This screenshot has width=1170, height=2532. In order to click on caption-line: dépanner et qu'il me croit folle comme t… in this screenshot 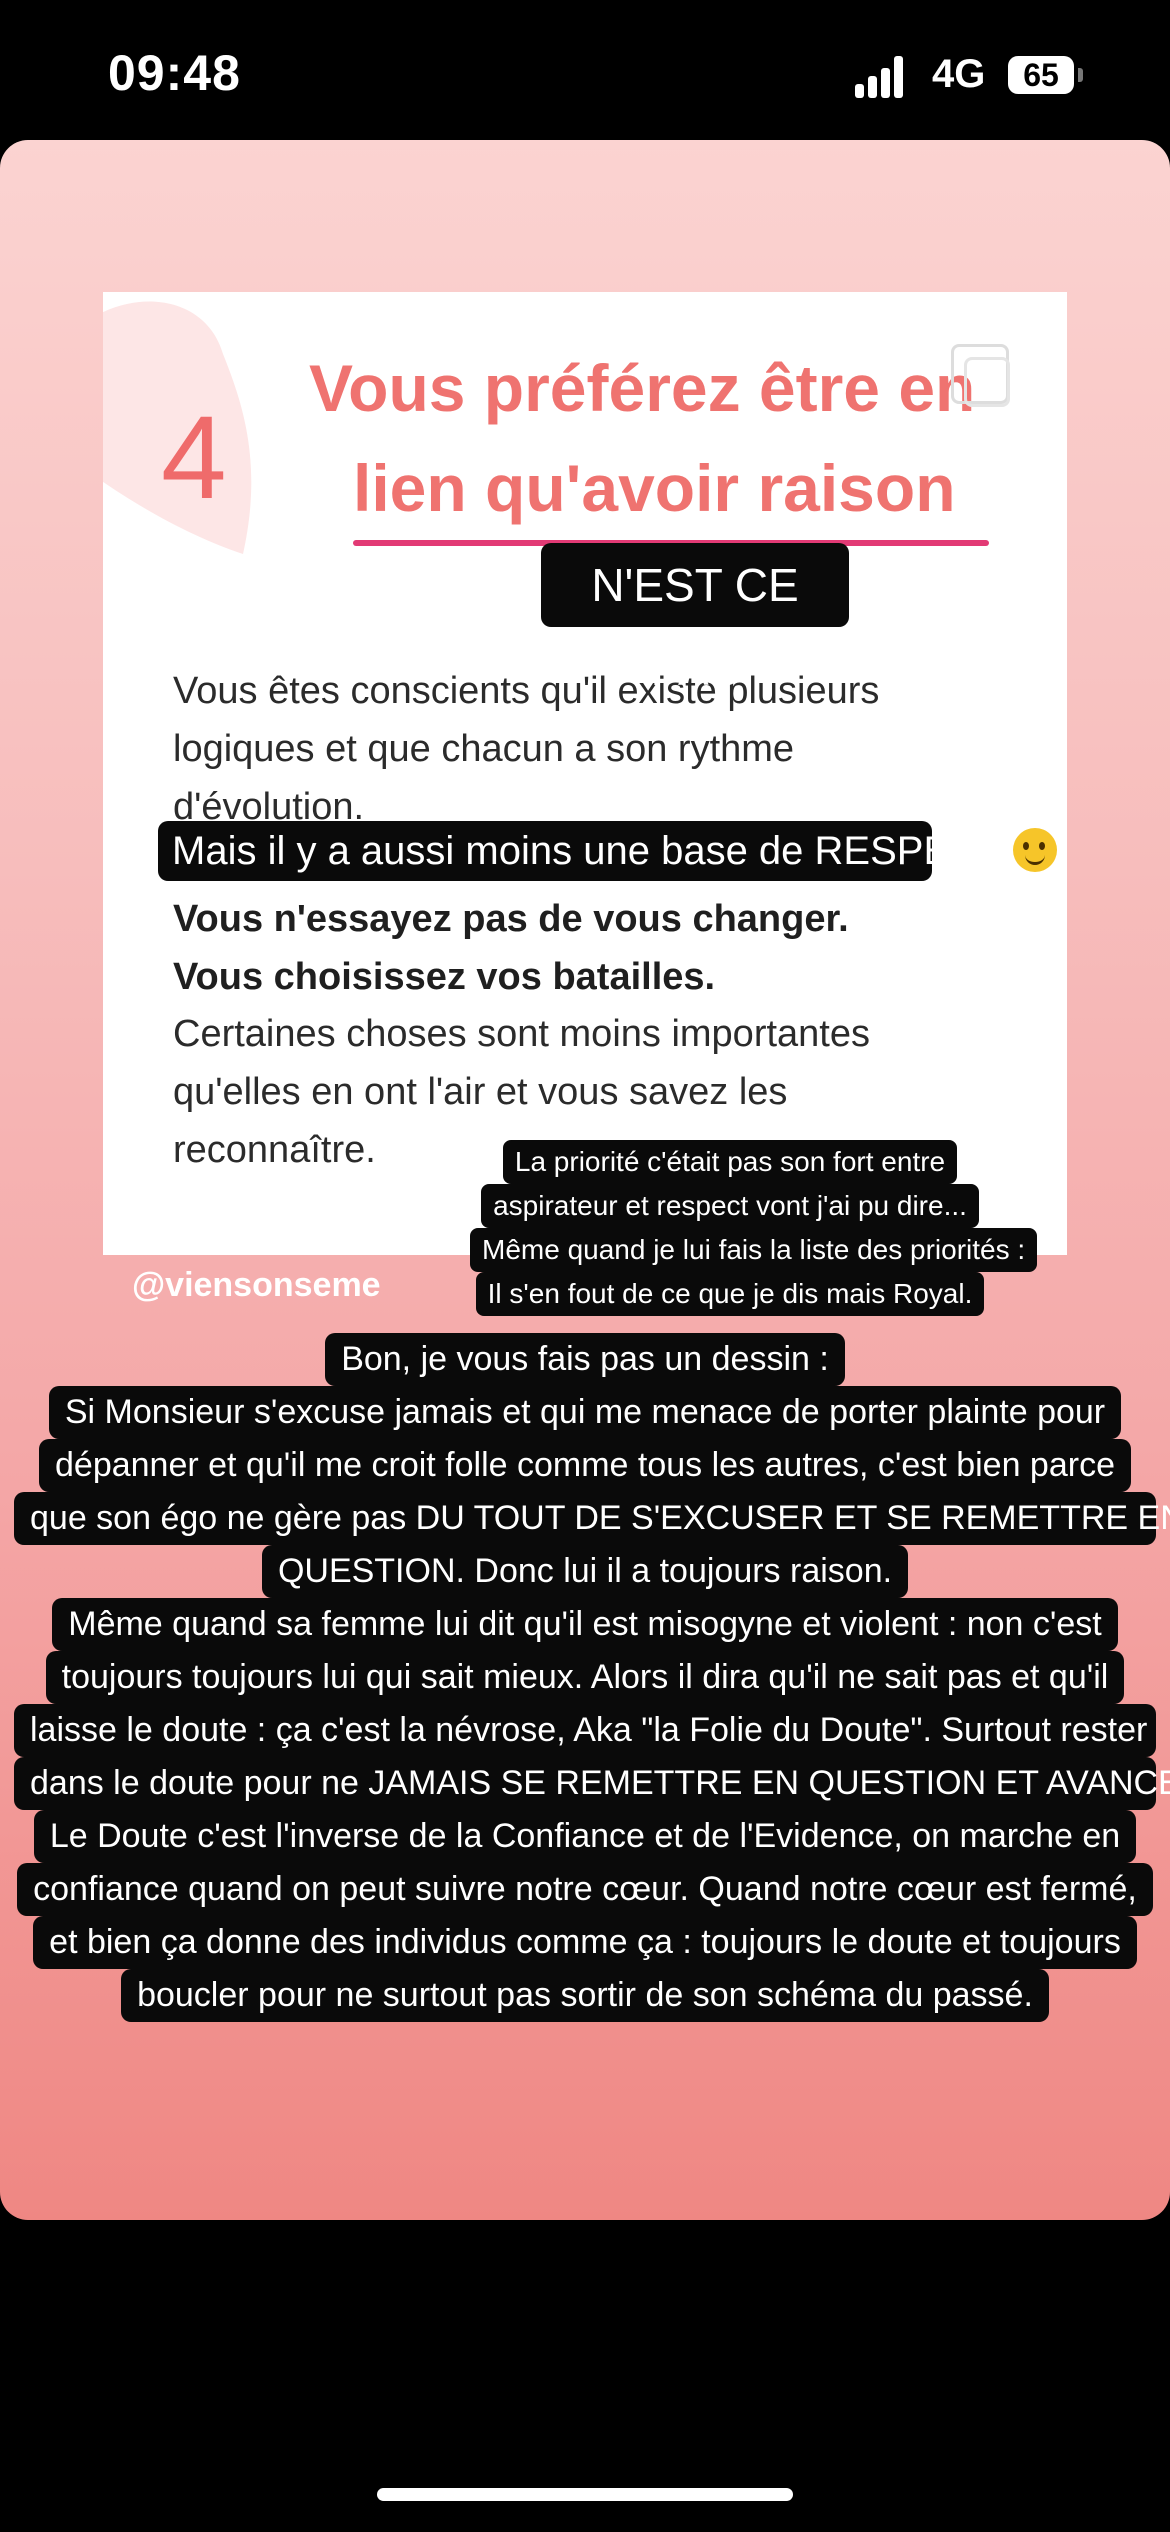, I will do `click(585, 1465)`.